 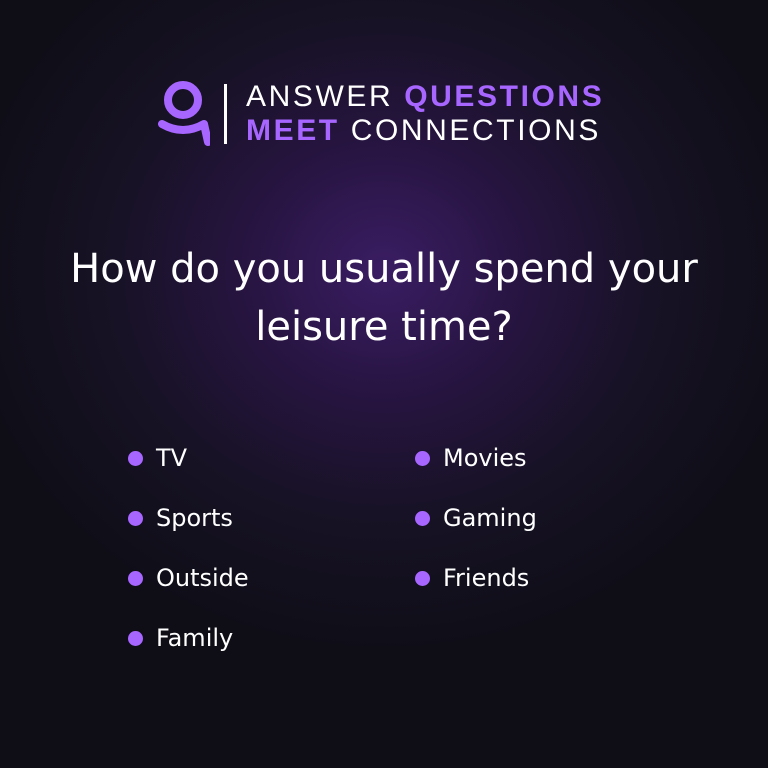 What do you see at coordinates (486, 578) in the screenshot?
I see `option-label: Friends` at bounding box center [486, 578].